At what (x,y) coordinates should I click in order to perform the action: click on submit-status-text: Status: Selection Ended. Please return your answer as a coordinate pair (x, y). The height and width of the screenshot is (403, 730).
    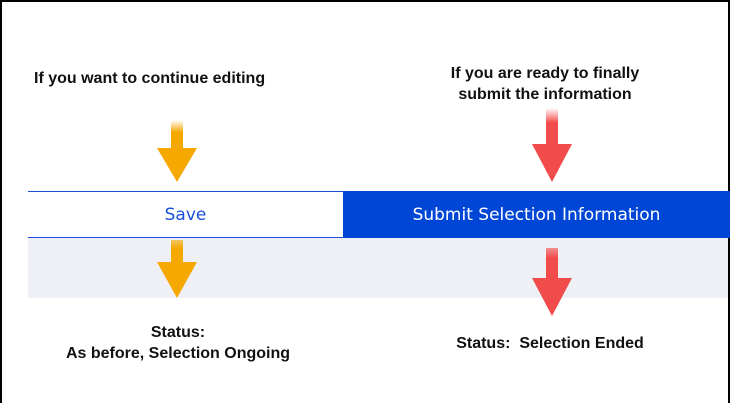
    Looking at the image, I should click on (550, 343).